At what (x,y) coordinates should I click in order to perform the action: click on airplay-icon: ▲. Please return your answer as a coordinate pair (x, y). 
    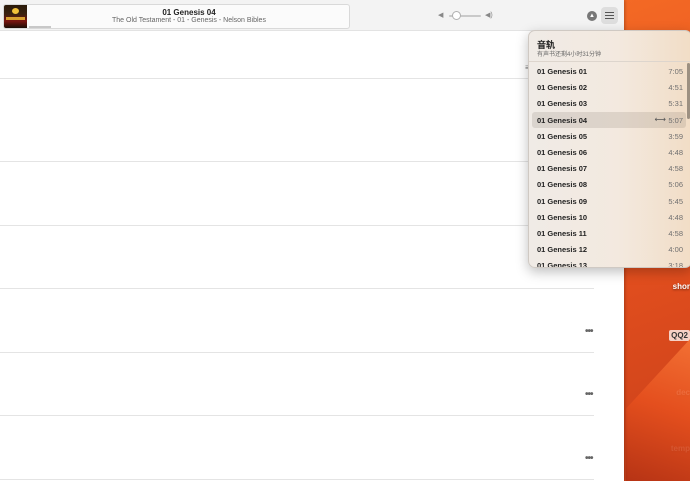
    Looking at the image, I should click on (592, 16).